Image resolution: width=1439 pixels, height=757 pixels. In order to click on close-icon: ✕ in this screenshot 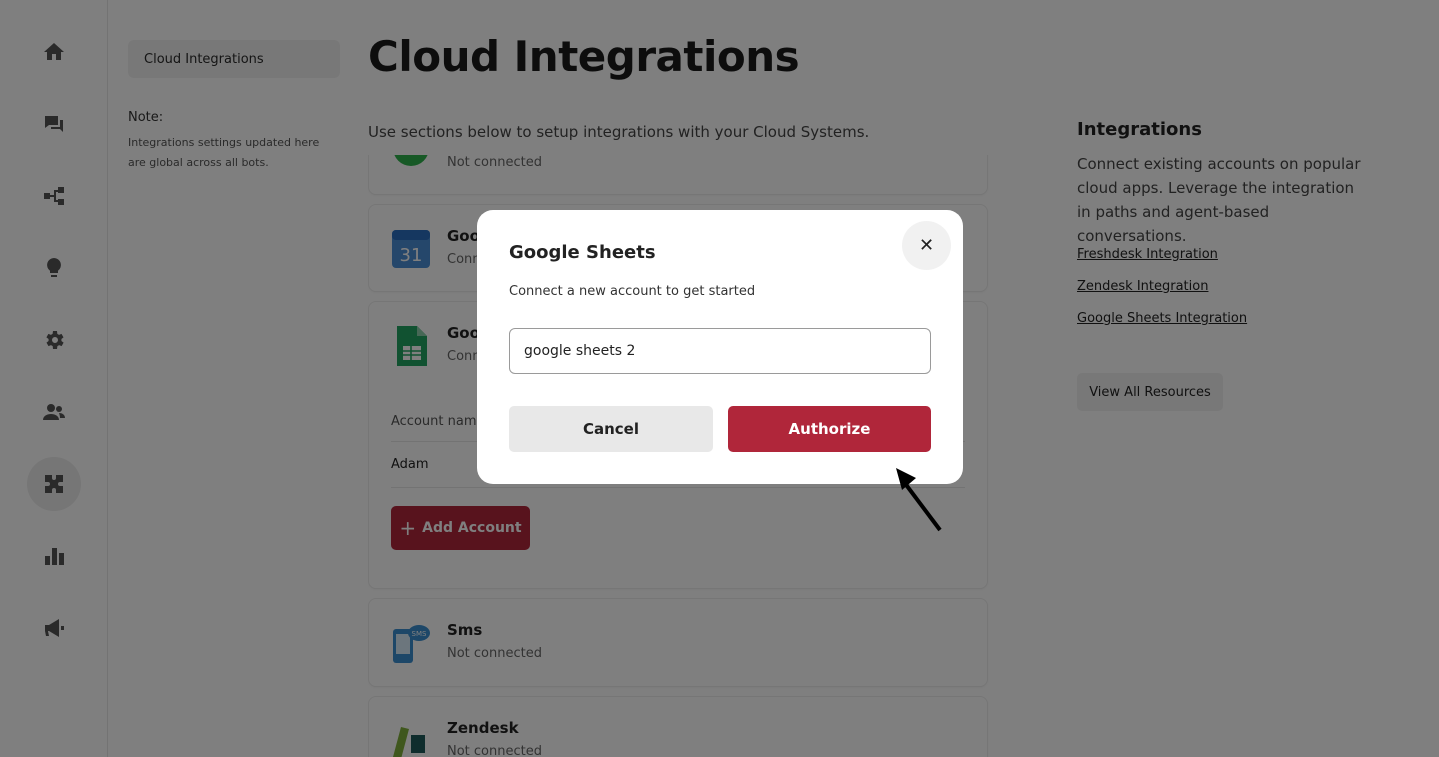, I will do `click(926, 245)`.